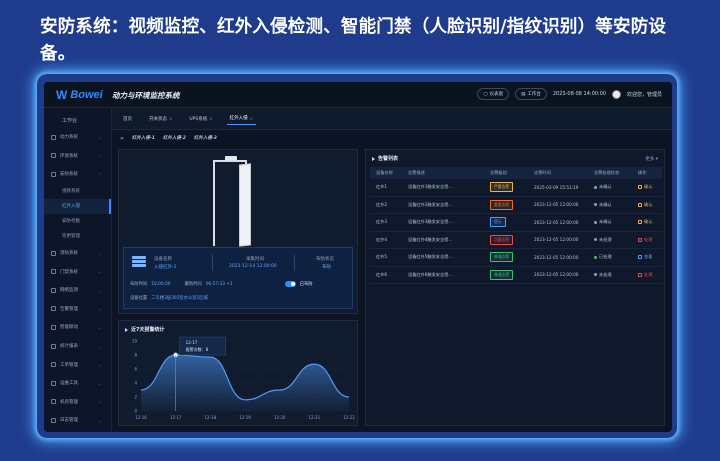 The width and height of the screenshot is (720, 461). Describe the element at coordinates (382, 222) in the screenshot. I see `cell-device-name: 红外3` at that location.